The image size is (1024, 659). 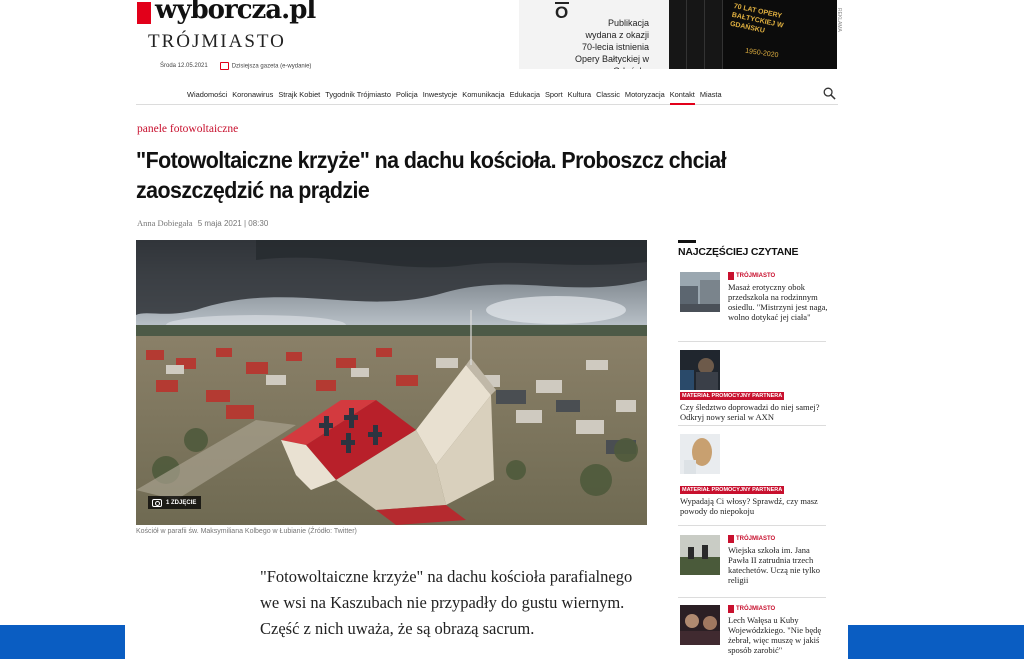 I want to click on todays-paper-link: Dzisiejsza gazeta (e-wydanie), so click(x=265, y=66).